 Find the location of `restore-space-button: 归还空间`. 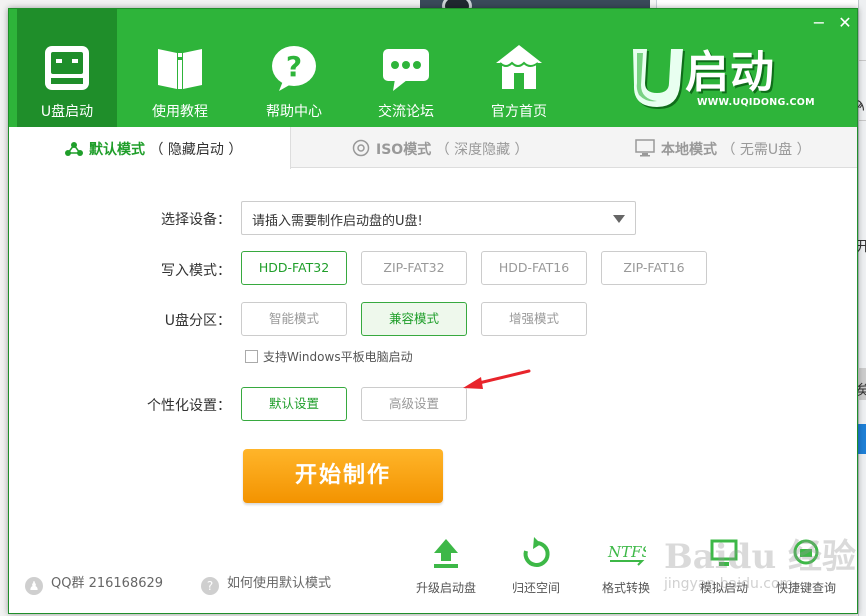

restore-space-button: 归还空间 is located at coordinates (536, 567).